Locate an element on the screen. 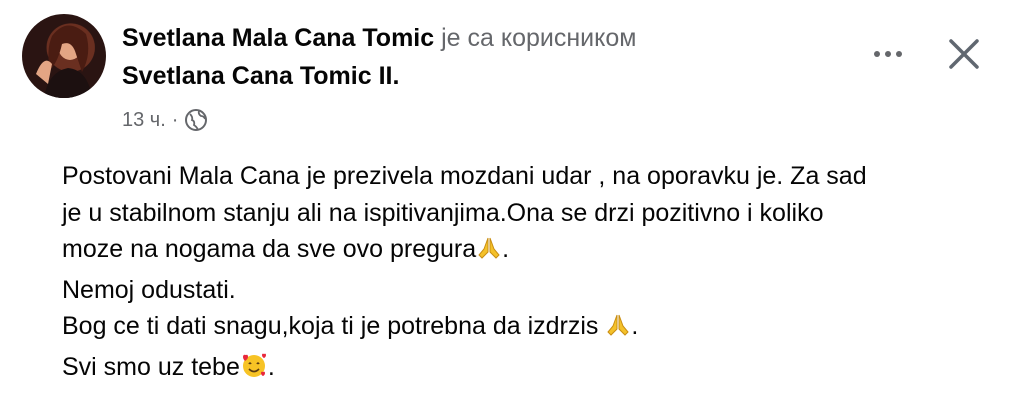  timestamp-link: 13 ч. is located at coordinates (144, 120).